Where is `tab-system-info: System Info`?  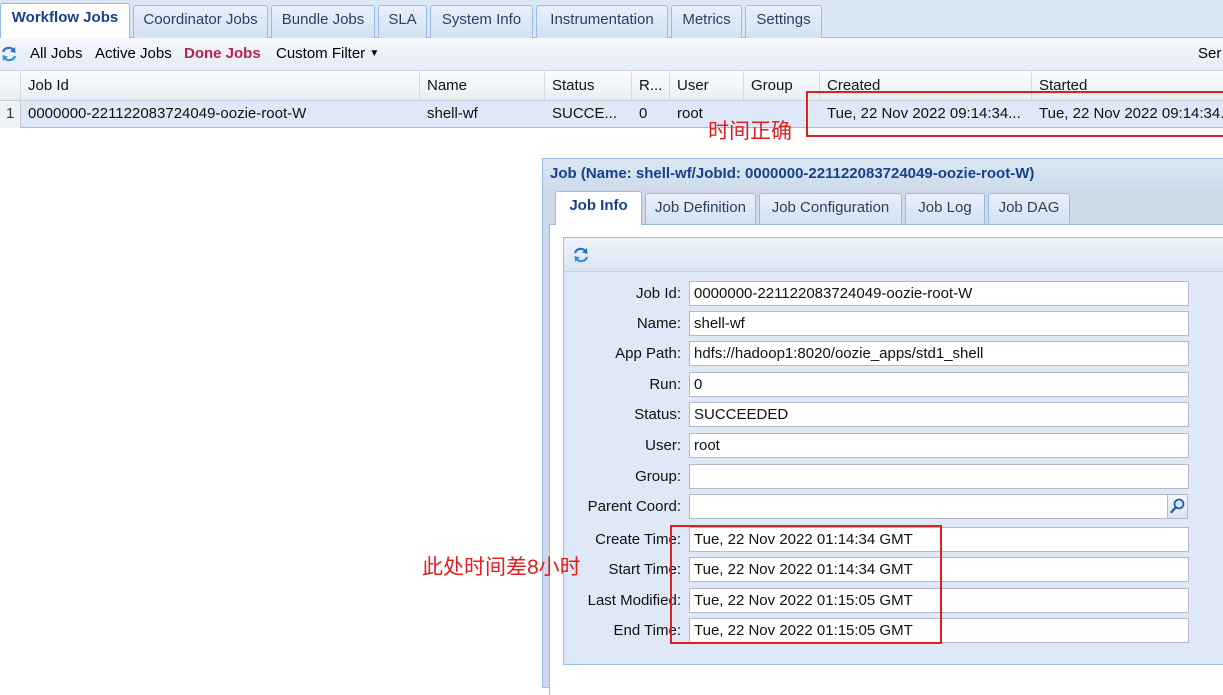 tab-system-info: System Info is located at coordinates (481, 21).